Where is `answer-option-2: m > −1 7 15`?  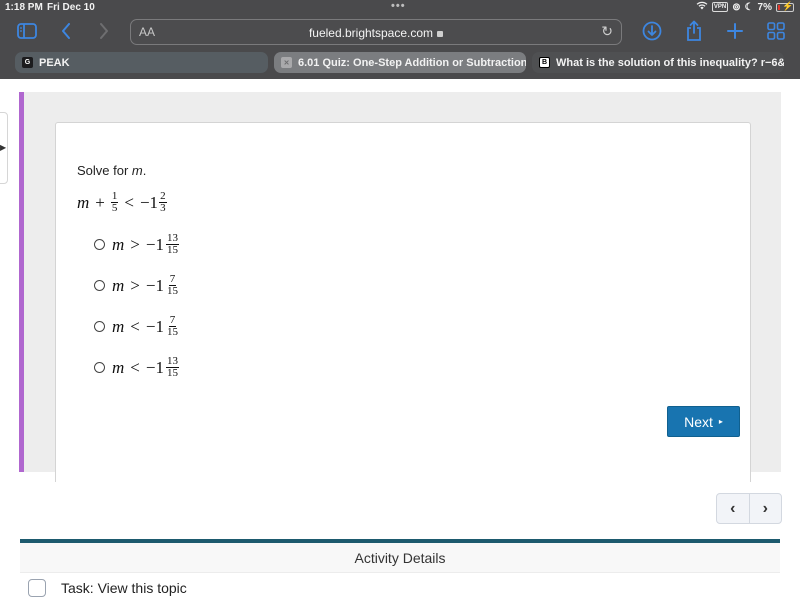
answer-option-2: m > −1 7 15 is located at coordinates (136, 285).